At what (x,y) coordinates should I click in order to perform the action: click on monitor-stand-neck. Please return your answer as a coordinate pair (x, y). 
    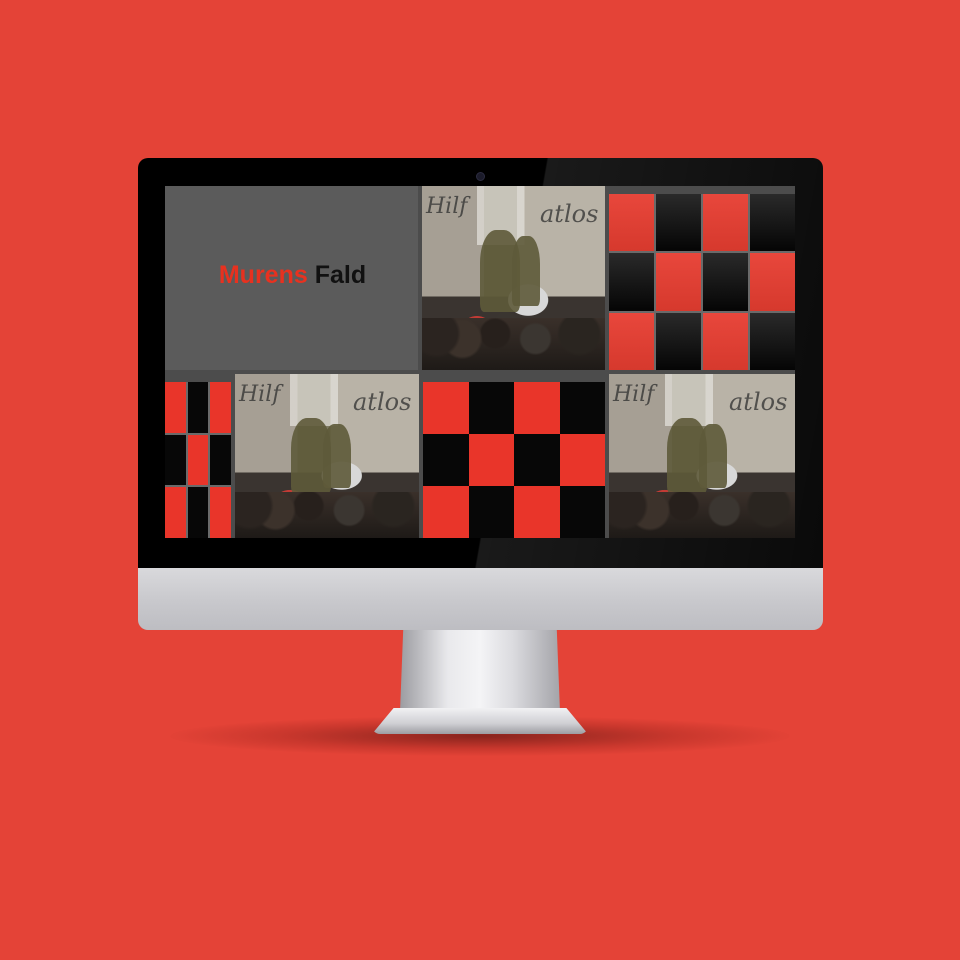
    Looking at the image, I should click on (480, 671).